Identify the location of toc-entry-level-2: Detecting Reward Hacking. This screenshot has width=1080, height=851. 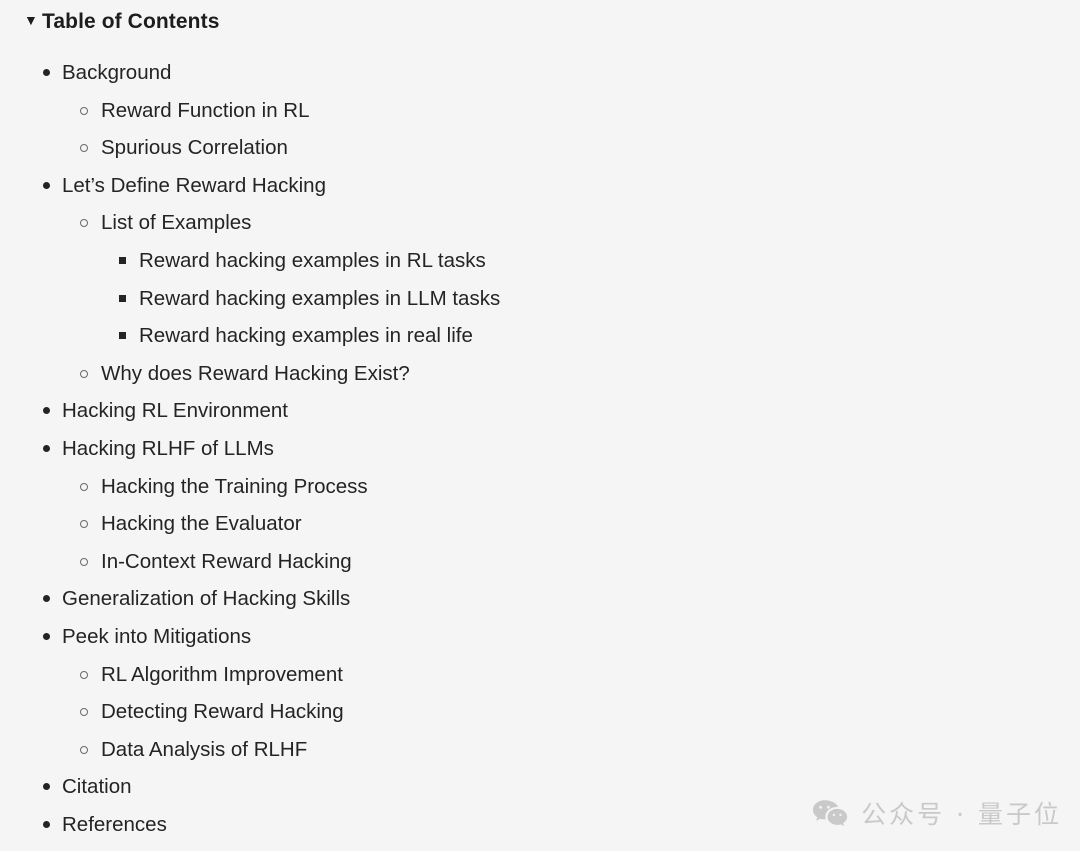
(540, 712).